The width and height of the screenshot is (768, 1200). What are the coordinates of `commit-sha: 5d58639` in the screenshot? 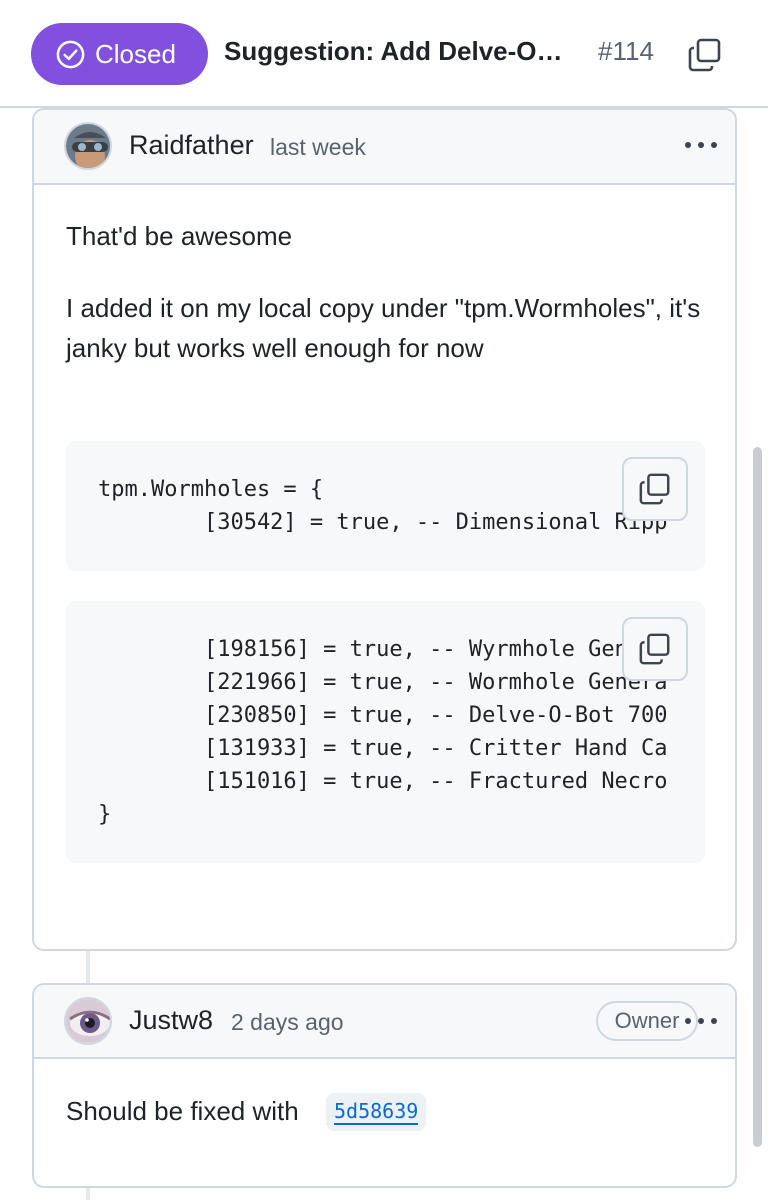 It's located at (376, 1112).